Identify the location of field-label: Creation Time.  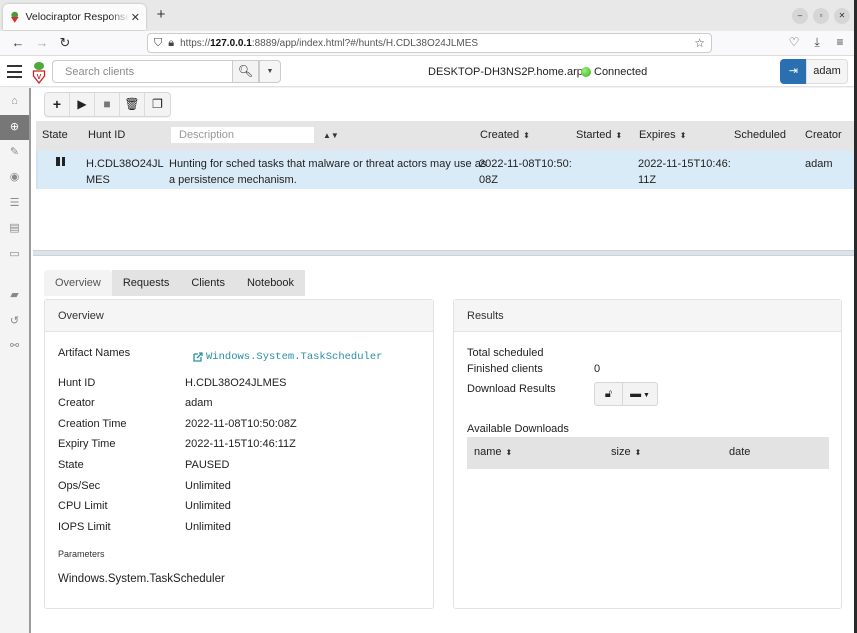
(92, 424).